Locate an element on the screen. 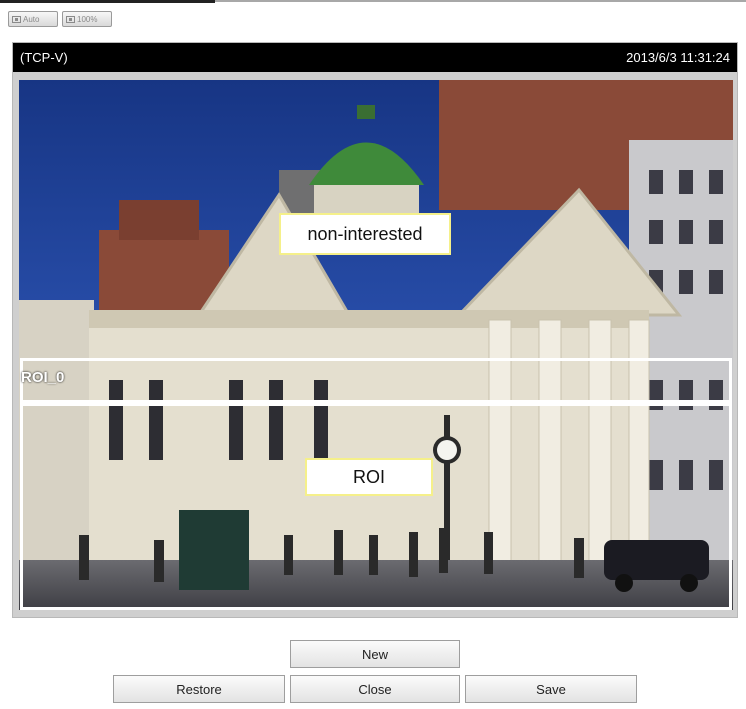 The height and width of the screenshot is (709, 746). view-auto-button: Auto is located at coordinates (33, 19).